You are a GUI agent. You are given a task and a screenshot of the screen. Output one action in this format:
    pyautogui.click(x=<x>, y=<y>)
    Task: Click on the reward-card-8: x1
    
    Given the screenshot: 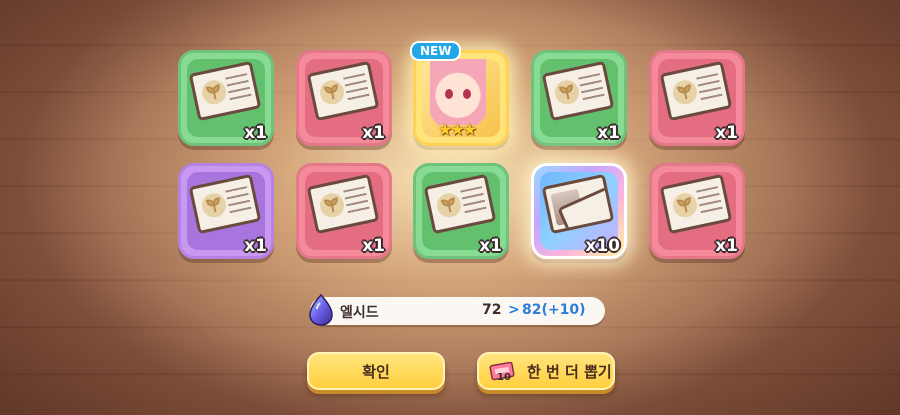 What is the action you would take?
    pyautogui.click(x=461, y=211)
    